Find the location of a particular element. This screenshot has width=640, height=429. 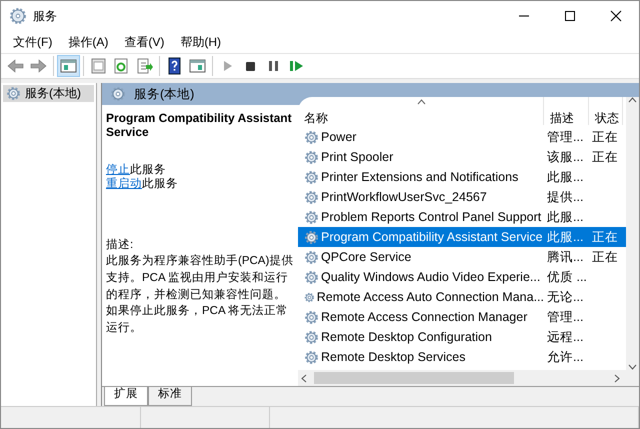

service-name: Print Spooler is located at coordinates (357, 157).